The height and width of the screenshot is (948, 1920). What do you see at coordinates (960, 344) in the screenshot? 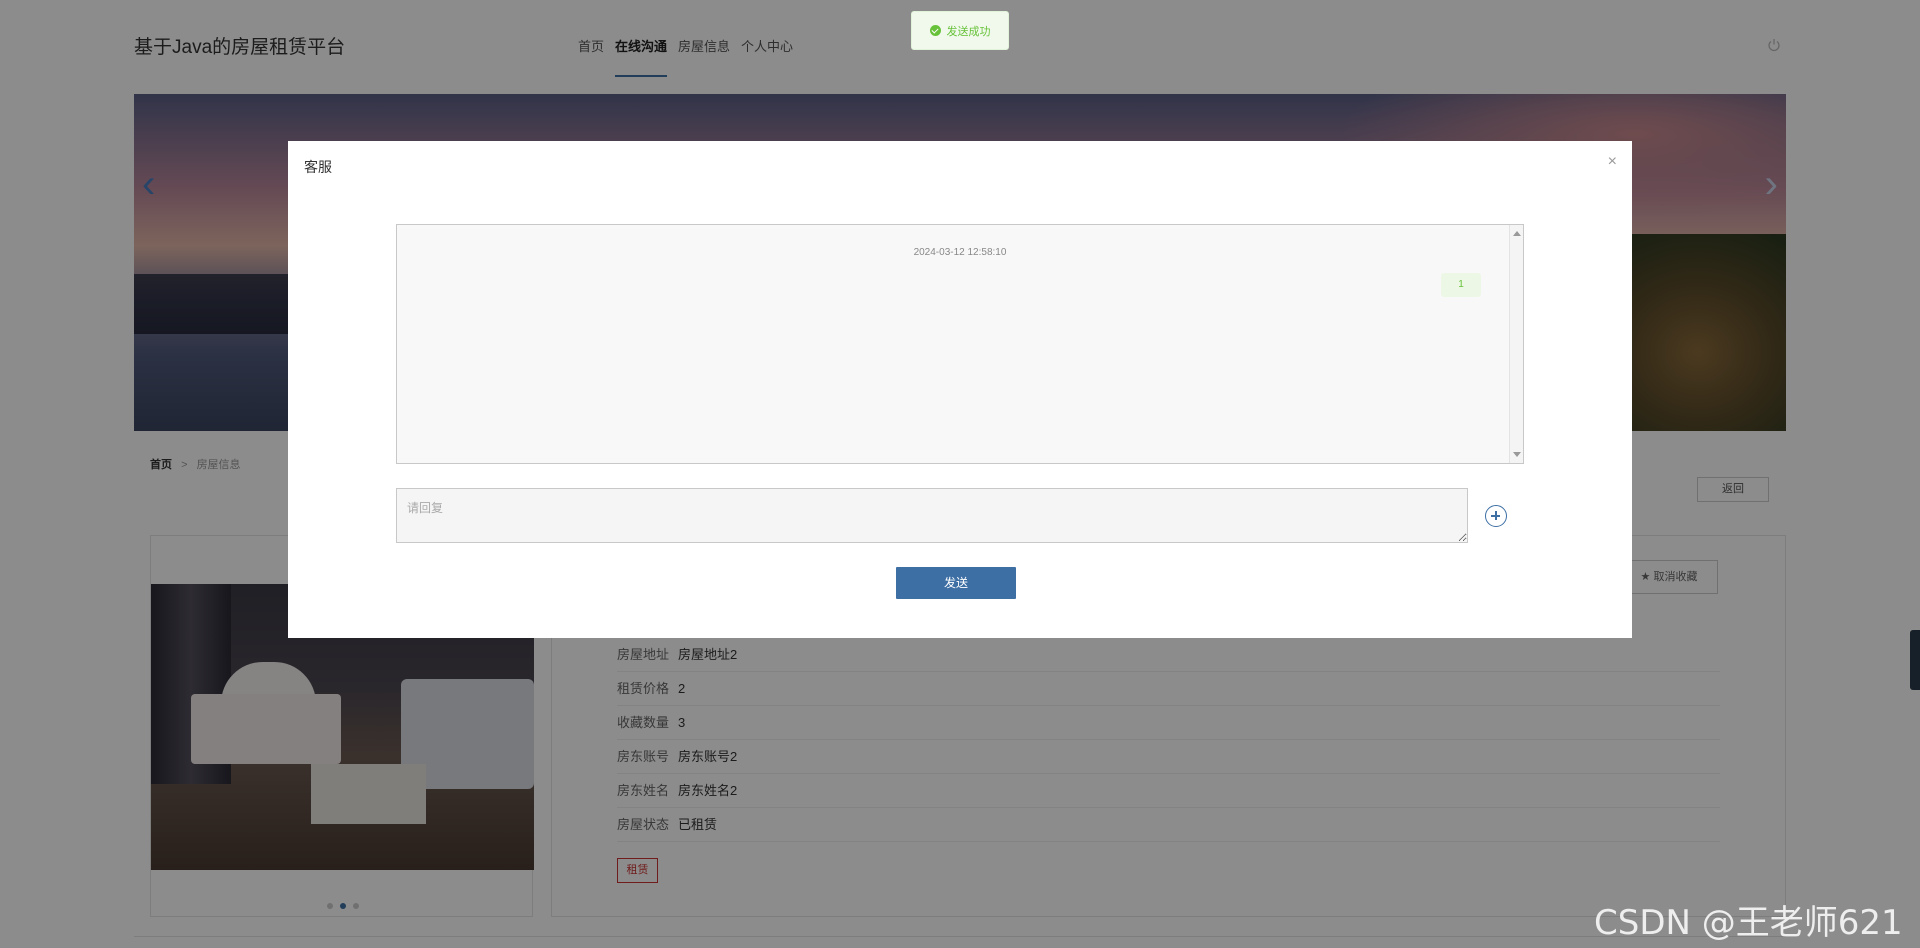
I see `chat-history: 2024-03-12 12:58:10 1` at bounding box center [960, 344].